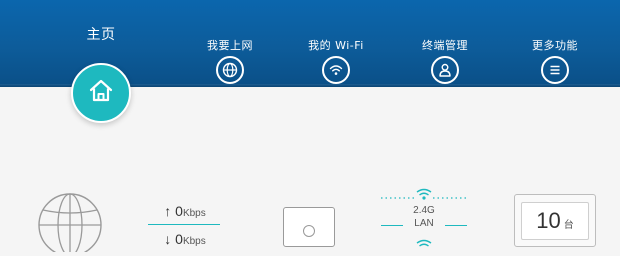 Image resolution: width=620 pixels, height=256 pixels. I want to click on download-arrow-icon: ↓, so click(168, 239).